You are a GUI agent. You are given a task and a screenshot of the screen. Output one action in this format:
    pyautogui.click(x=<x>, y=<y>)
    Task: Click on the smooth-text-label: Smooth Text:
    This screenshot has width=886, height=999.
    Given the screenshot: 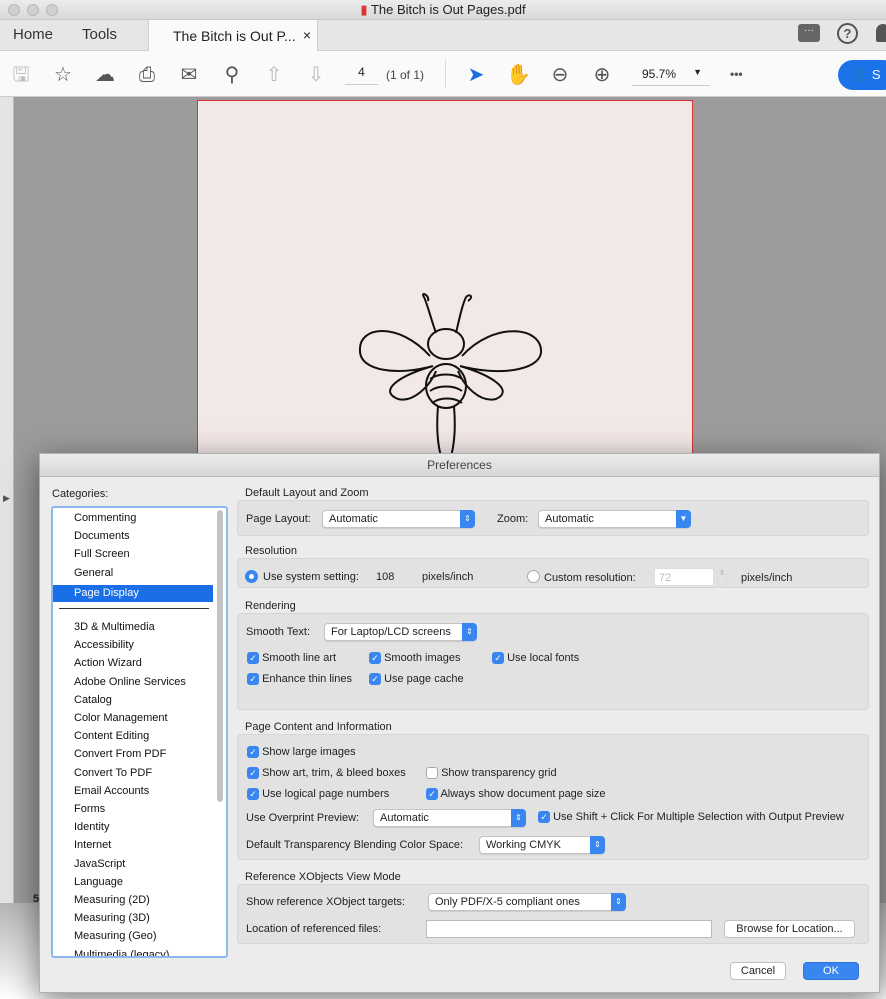 What is the action you would take?
    pyautogui.click(x=278, y=632)
    